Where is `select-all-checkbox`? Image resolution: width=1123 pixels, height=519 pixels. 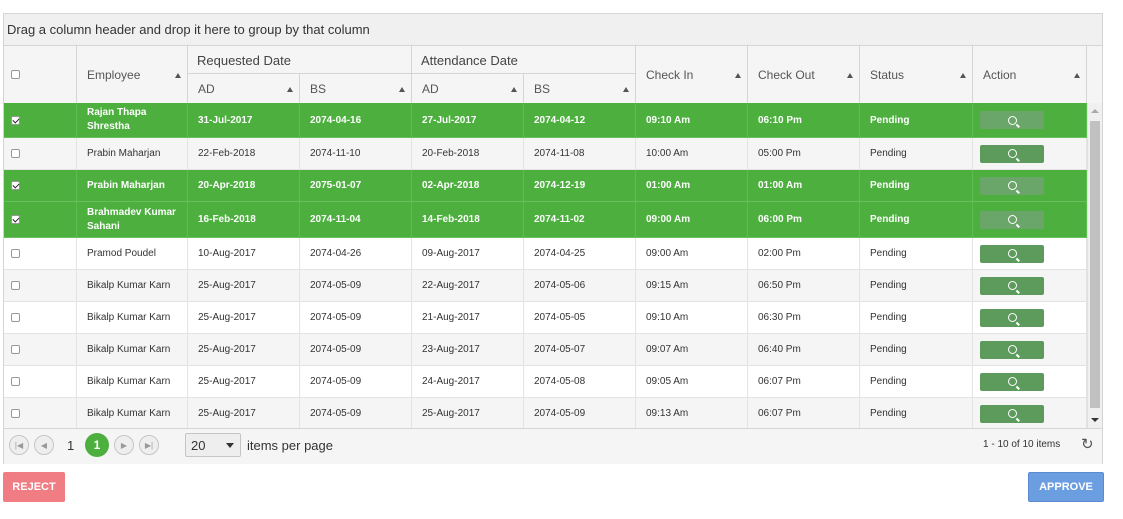 select-all-checkbox is located at coordinates (15, 74).